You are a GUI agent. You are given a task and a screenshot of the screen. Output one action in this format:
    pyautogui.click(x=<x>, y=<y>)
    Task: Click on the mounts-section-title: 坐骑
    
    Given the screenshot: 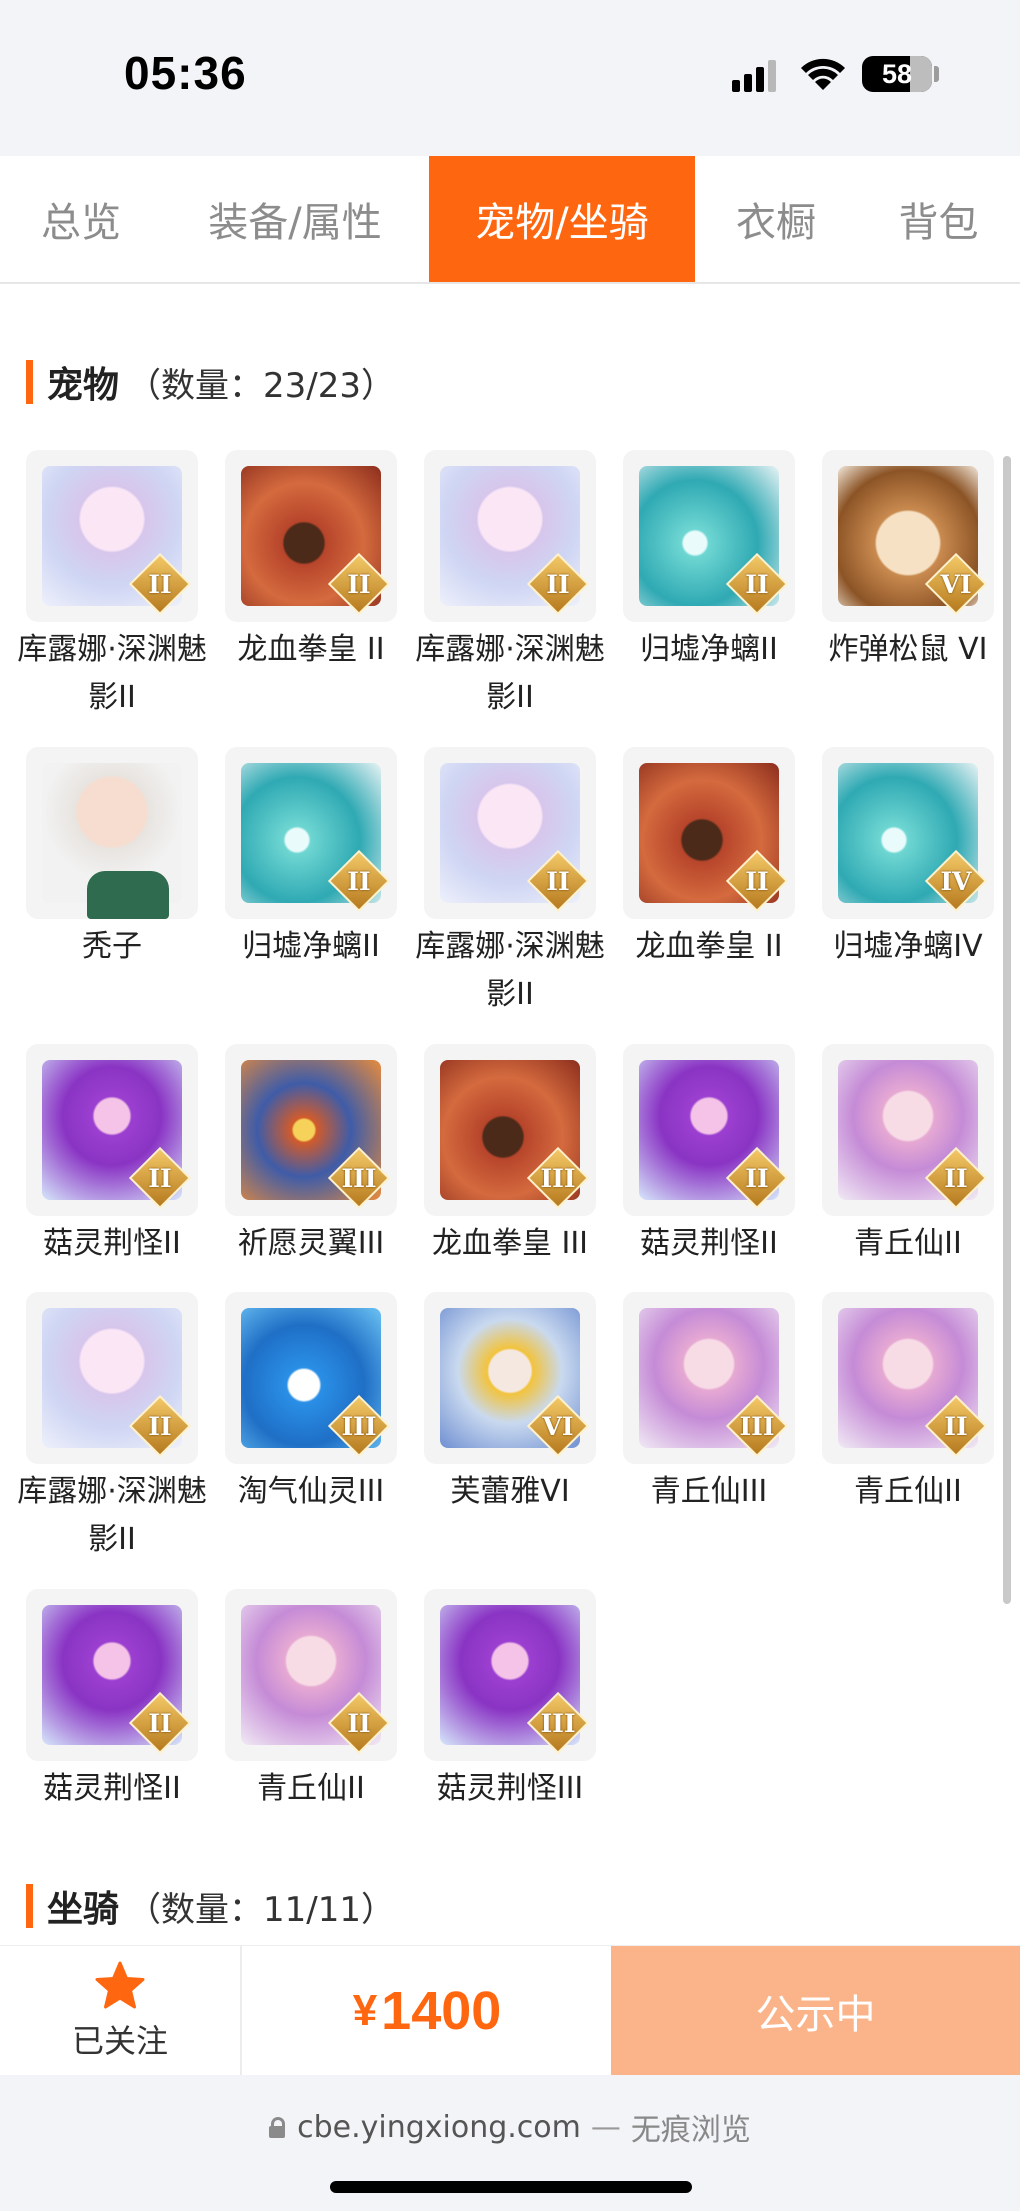 What is the action you would take?
    pyautogui.click(x=83, y=1909)
    